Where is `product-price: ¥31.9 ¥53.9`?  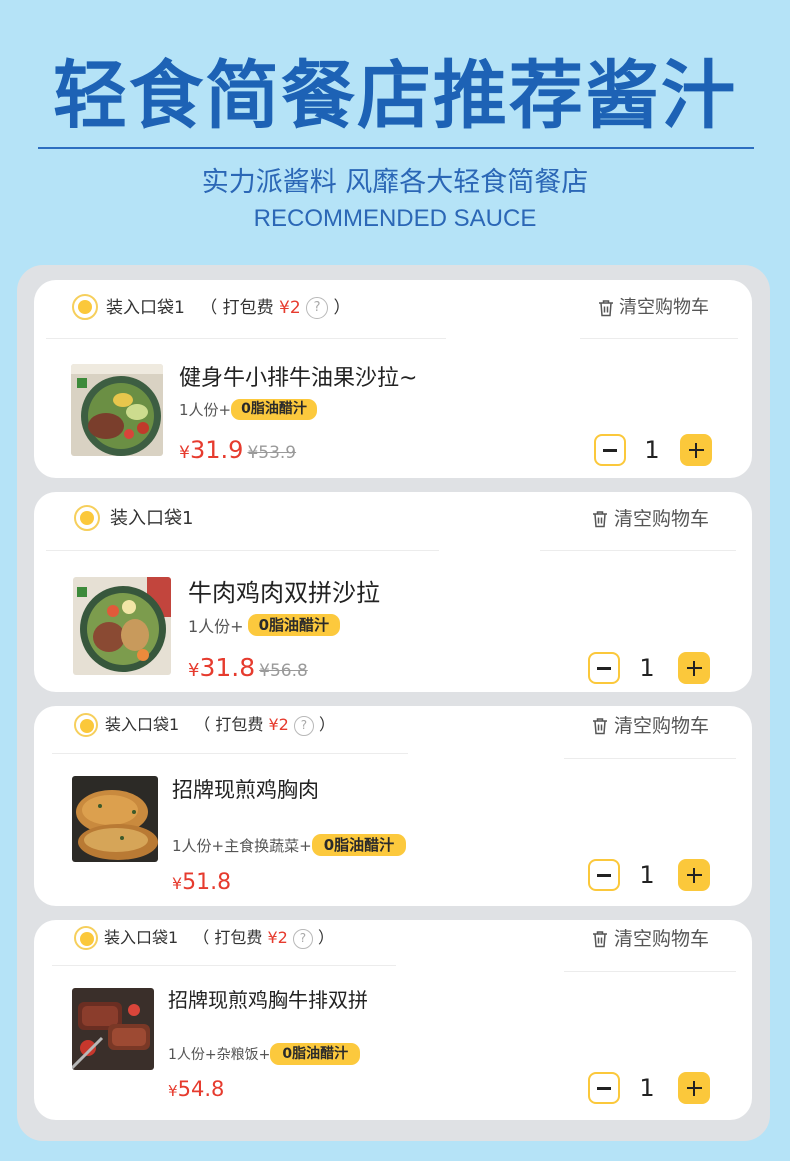
product-price: ¥31.9 ¥53.9 is located at coordinates (237, 451).